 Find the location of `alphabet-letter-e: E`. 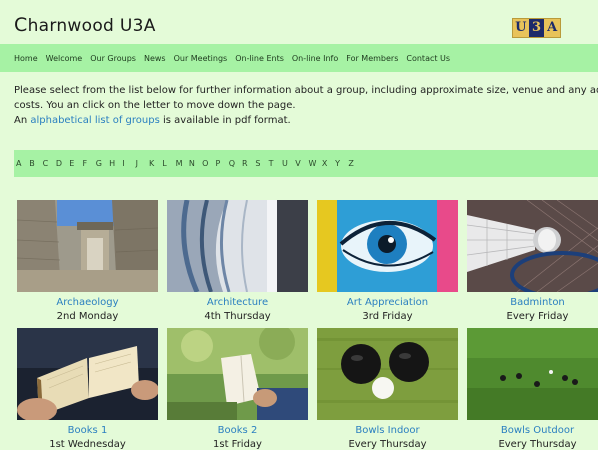

alphabet-letter-e: E is located at coordinates (75, 163).